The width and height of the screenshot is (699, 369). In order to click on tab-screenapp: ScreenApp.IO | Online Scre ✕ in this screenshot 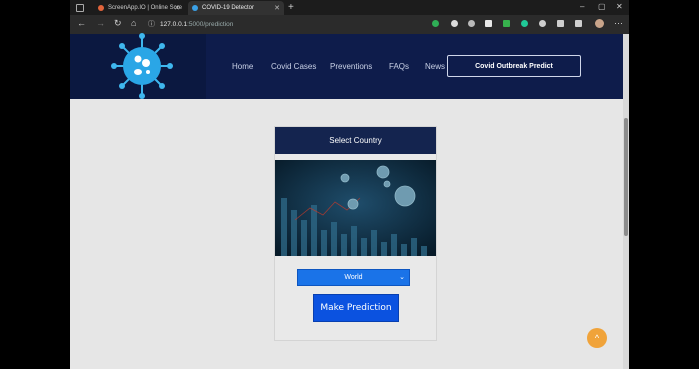, I will do `click(139, 8)`.